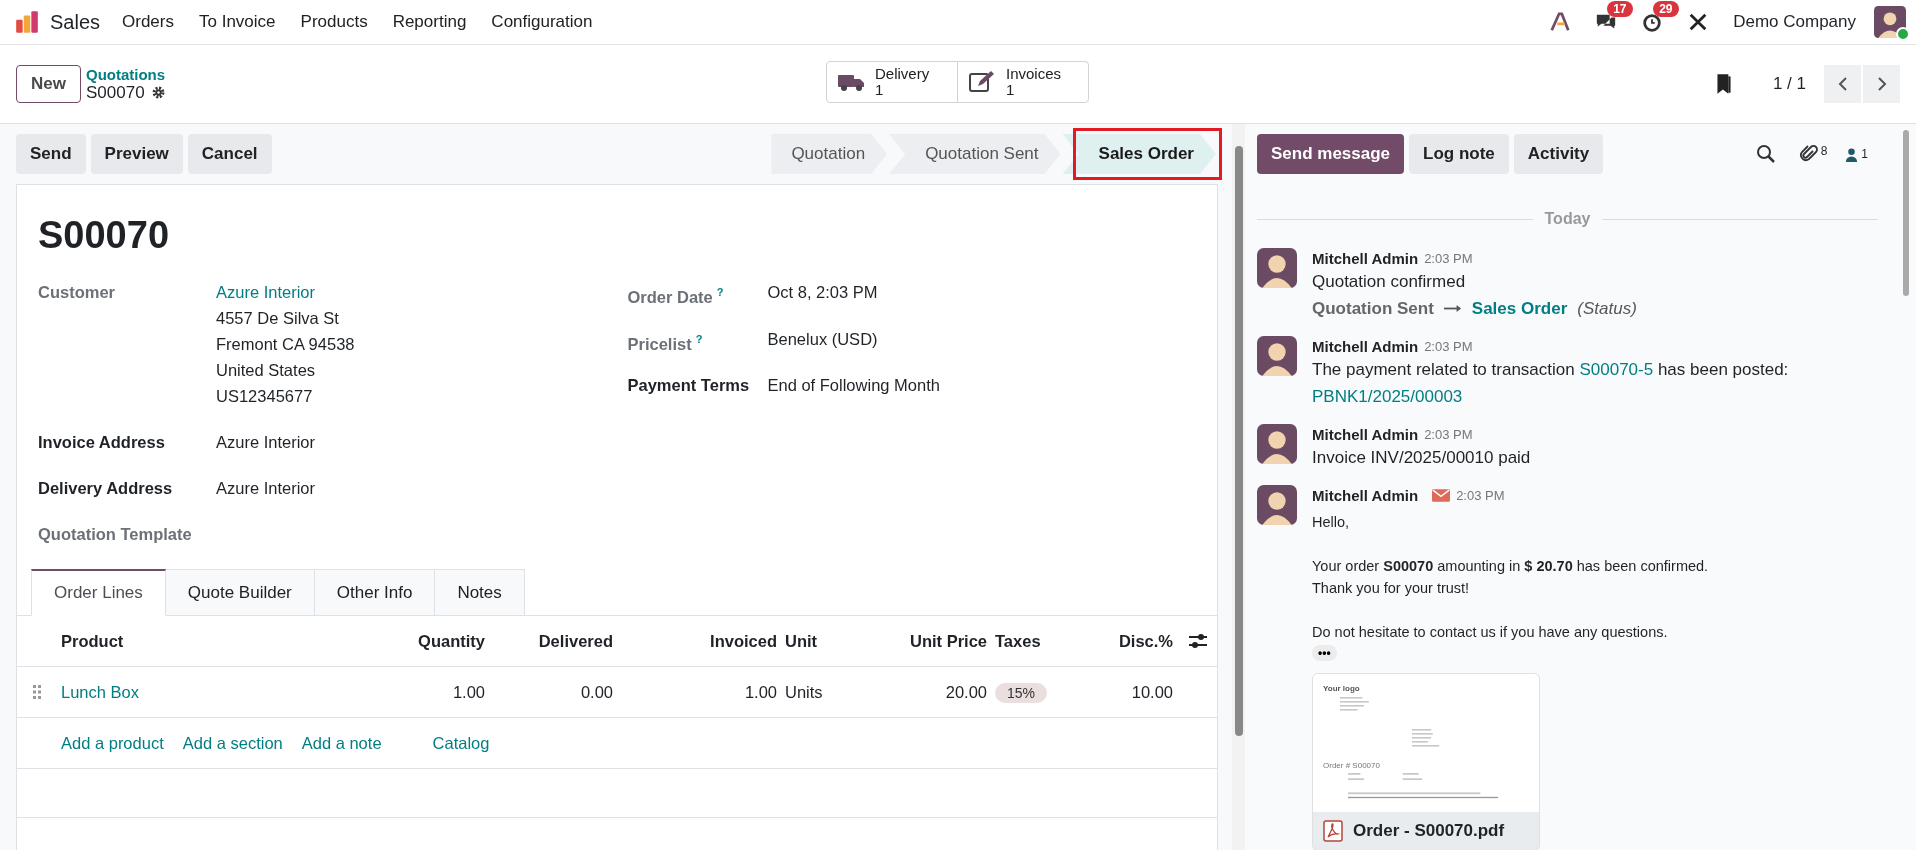  Describe the element at coordinates (1864, 153) in the screenshot. I see `follower-count: 1` at that location.